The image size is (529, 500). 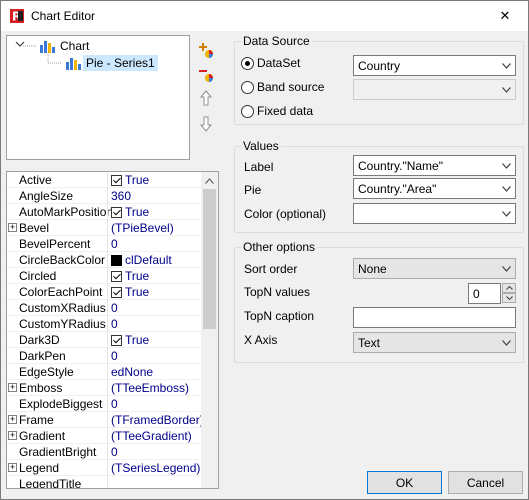 What do you see at coordinates (285, 111) in the screenshot?
I see `fixed-data-label: Fixed data` at bounding box center [285, 111].